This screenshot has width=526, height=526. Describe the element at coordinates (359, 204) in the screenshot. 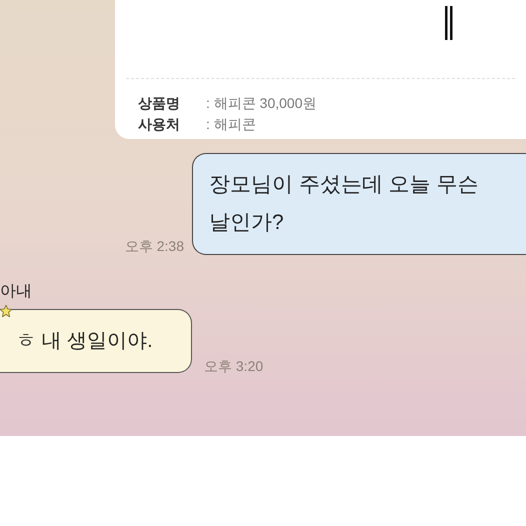

I see `message-bubble: 장모님이 주셨는데 오늘 무슨 날인가?` at that location.